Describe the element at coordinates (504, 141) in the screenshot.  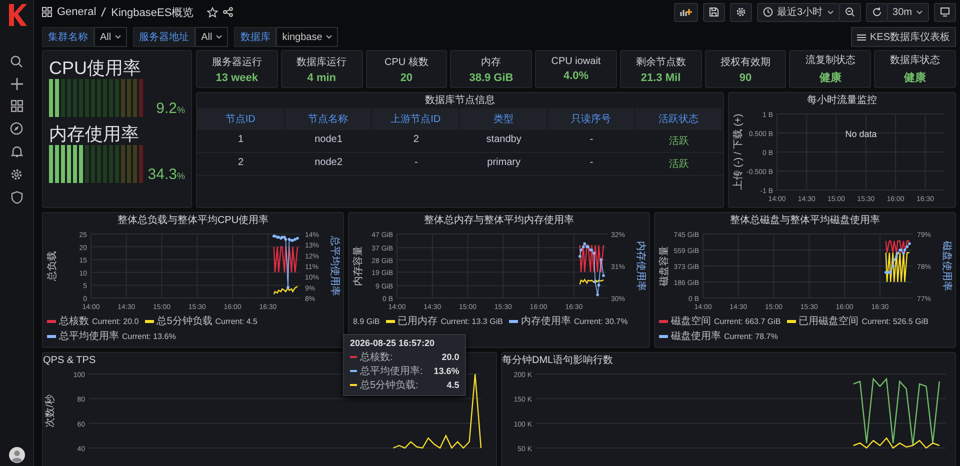
I see `table-cell: standby` at that location.